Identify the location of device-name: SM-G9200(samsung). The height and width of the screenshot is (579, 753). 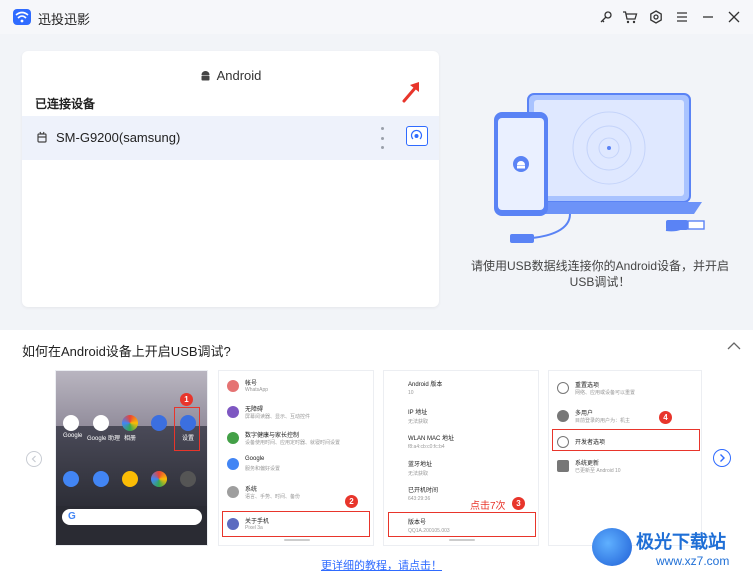
(118, 137).